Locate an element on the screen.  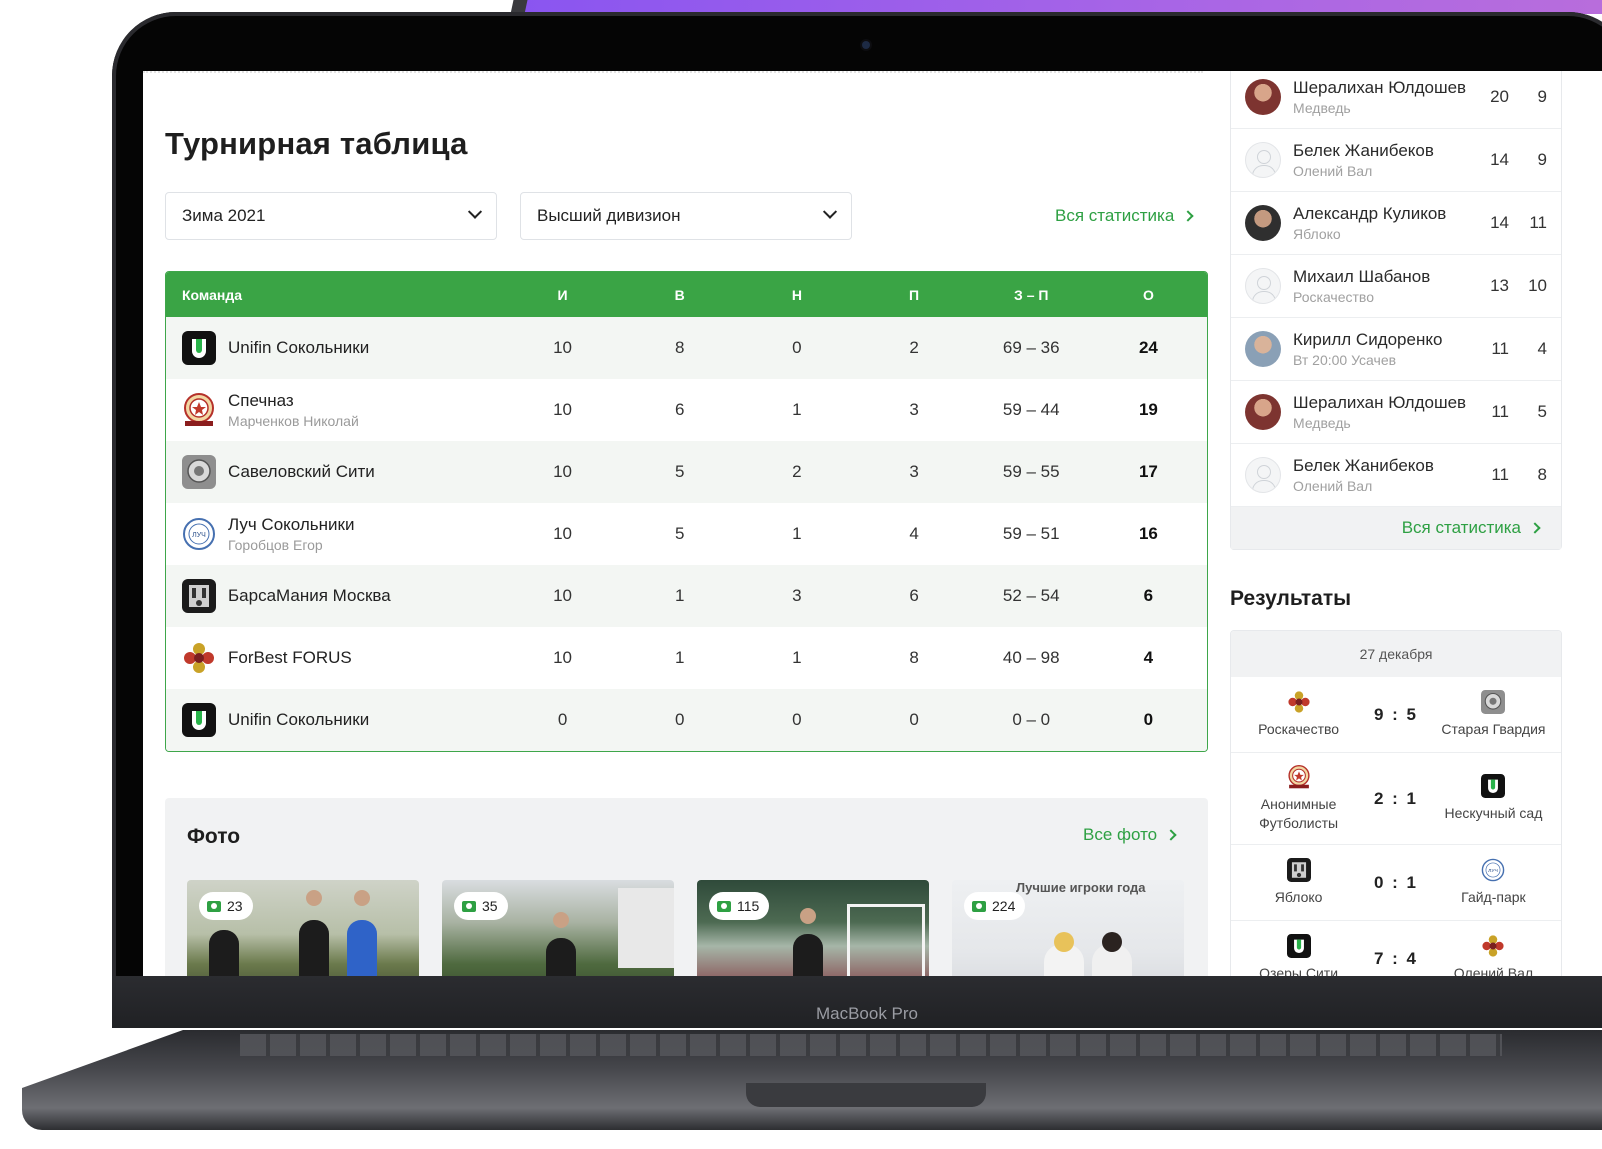
match-row: Яблоко 0 : 1 ЛУЧ Гайд-парк is located at coordinates (1396, 883).